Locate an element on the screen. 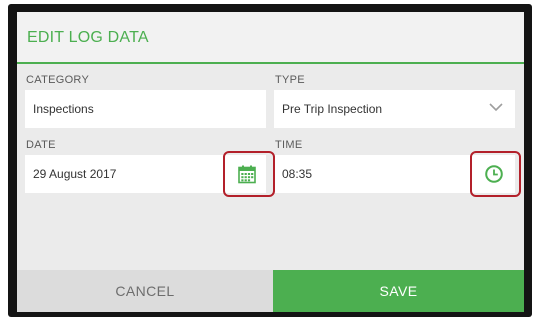  category-field: Inspections is located at coordinates (145, 109).